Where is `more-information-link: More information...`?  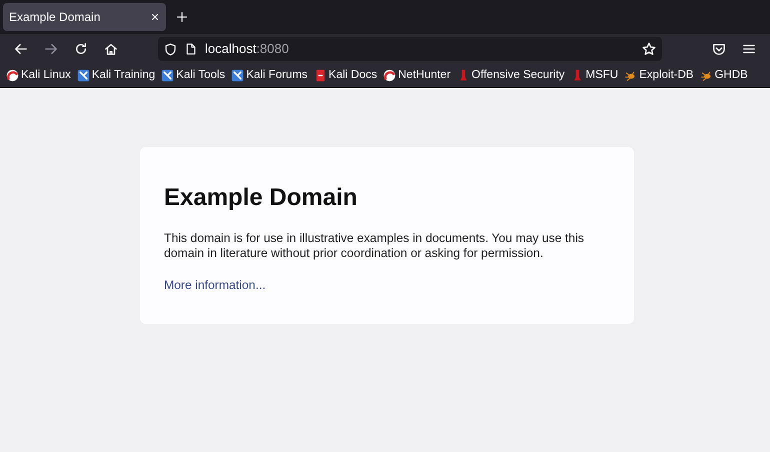 more-information-link: More information... is located at coordinates (215, 285).